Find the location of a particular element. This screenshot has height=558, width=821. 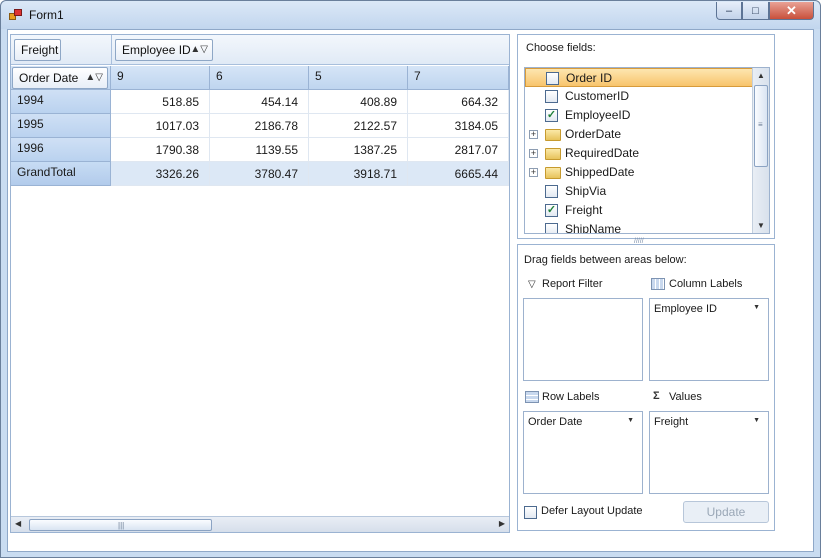

values-item: Freight is located at coordinates (671, 422).